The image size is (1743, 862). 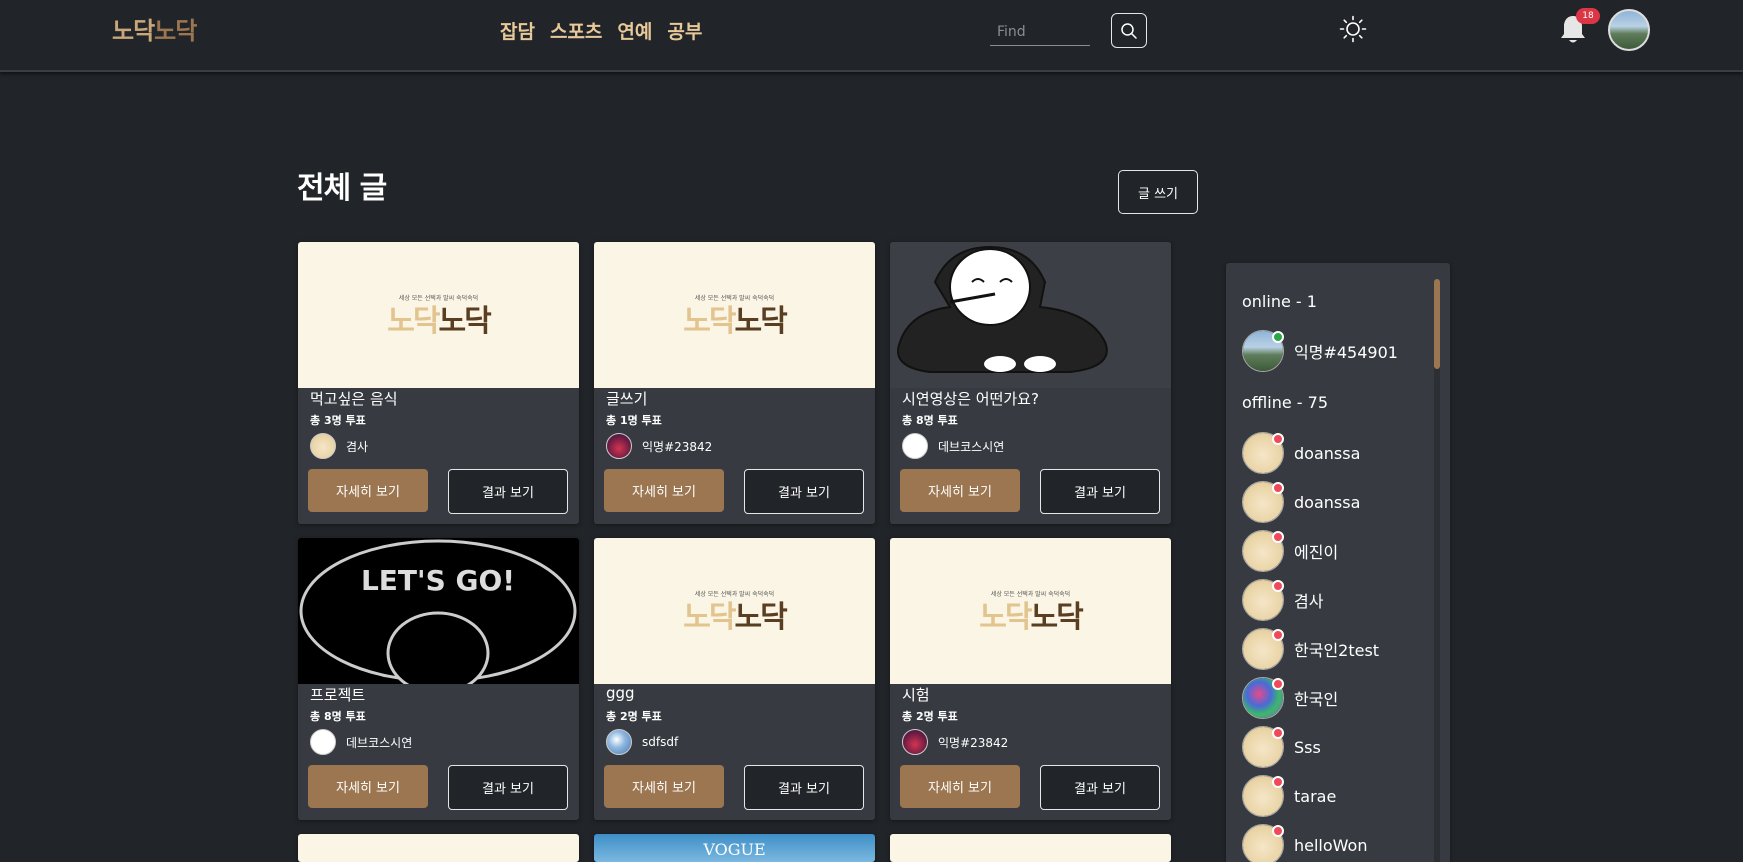 What do you see at coordinates (1629, 30) in the screenshot?
I see `profile-avatar` at bounding box center [1629, 30].